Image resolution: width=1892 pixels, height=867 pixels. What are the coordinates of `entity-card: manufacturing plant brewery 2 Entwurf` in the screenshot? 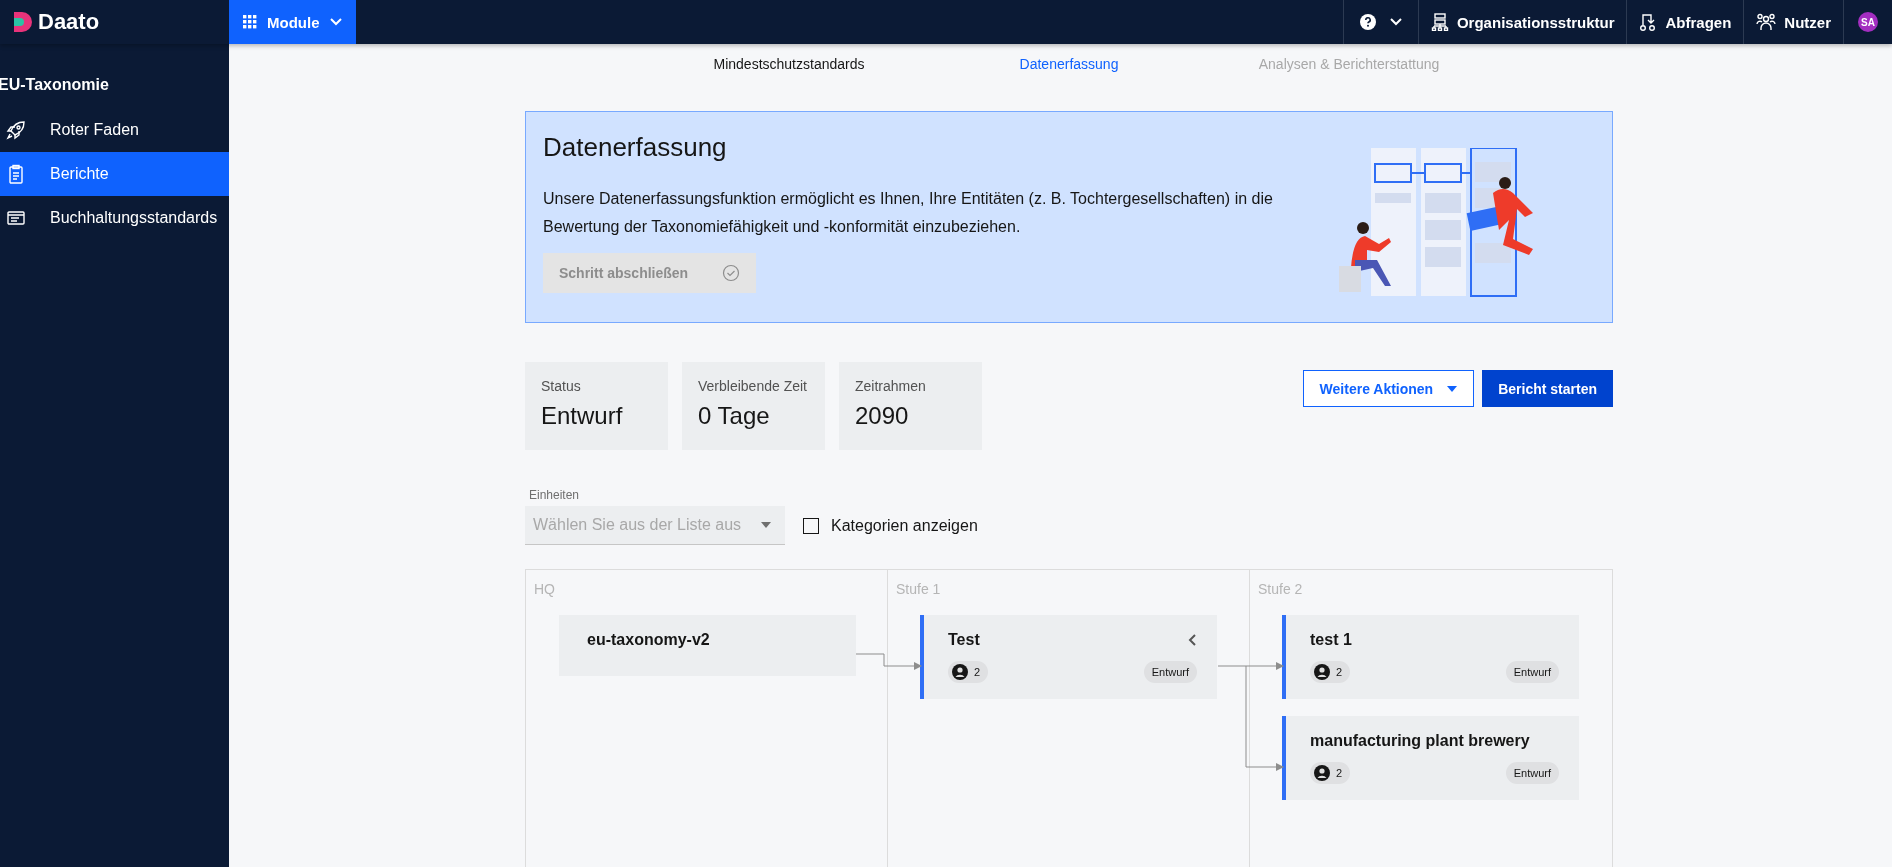 It's located at (1430, 758).